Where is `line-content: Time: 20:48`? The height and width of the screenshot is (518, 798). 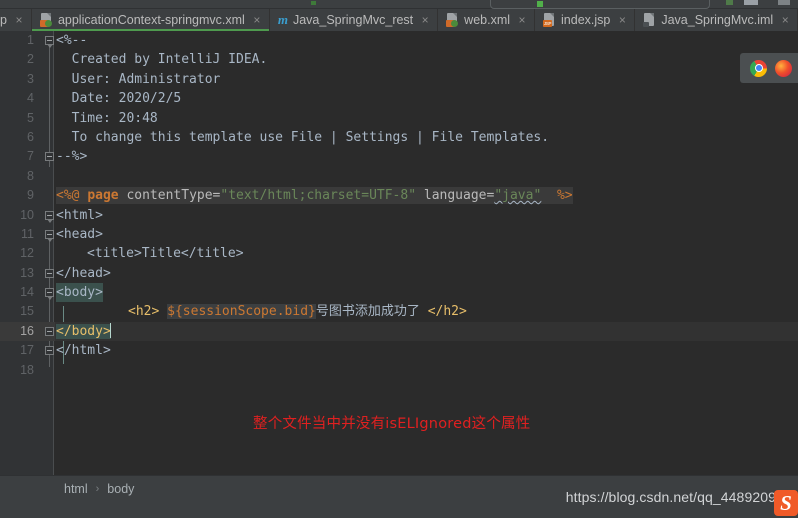
line-content: Time: 20:48 is located at coordinates (107, 118).